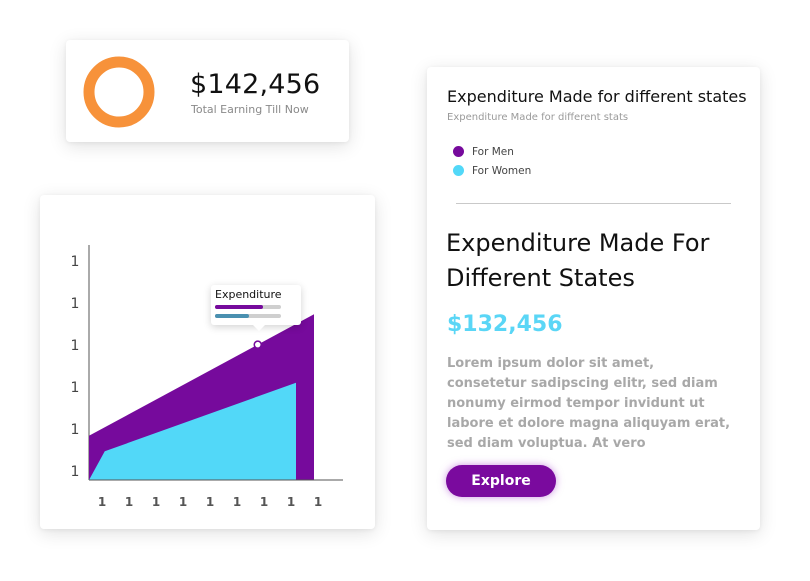  What do you see at coordinates (239, 307) in the screenshot?
I see `tooltip-bar-men-fill` at bounding box center [239, 307].